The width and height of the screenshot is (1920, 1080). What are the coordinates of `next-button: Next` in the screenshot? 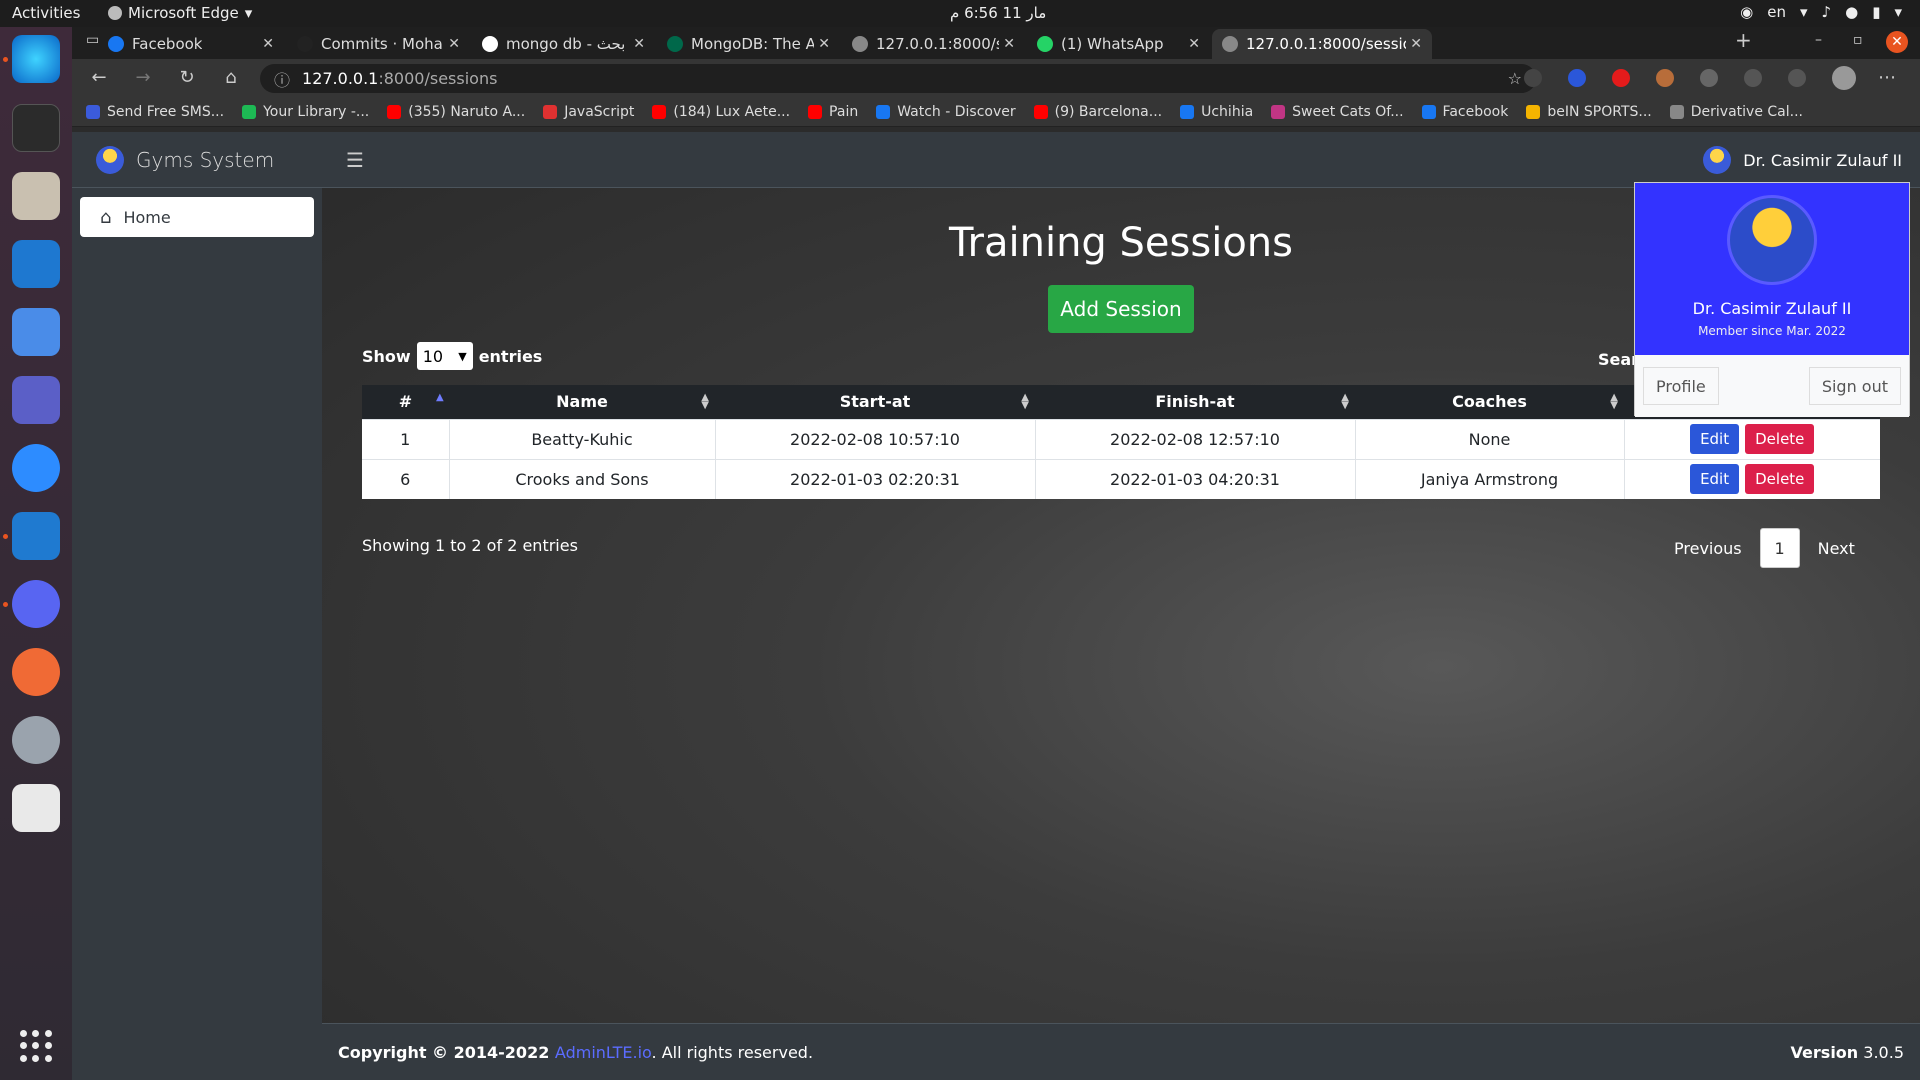 It's located at (1836, 548).